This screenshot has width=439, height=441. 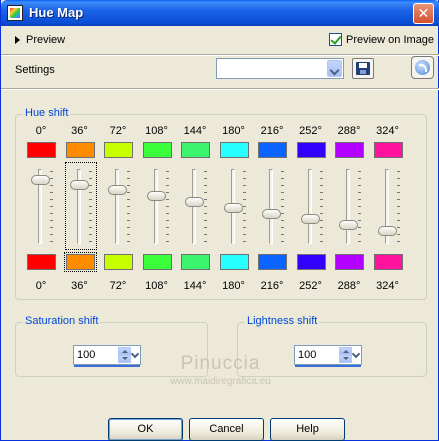 I want to click on hue-degree-label-top: 0°, so click(x=41, y=131).